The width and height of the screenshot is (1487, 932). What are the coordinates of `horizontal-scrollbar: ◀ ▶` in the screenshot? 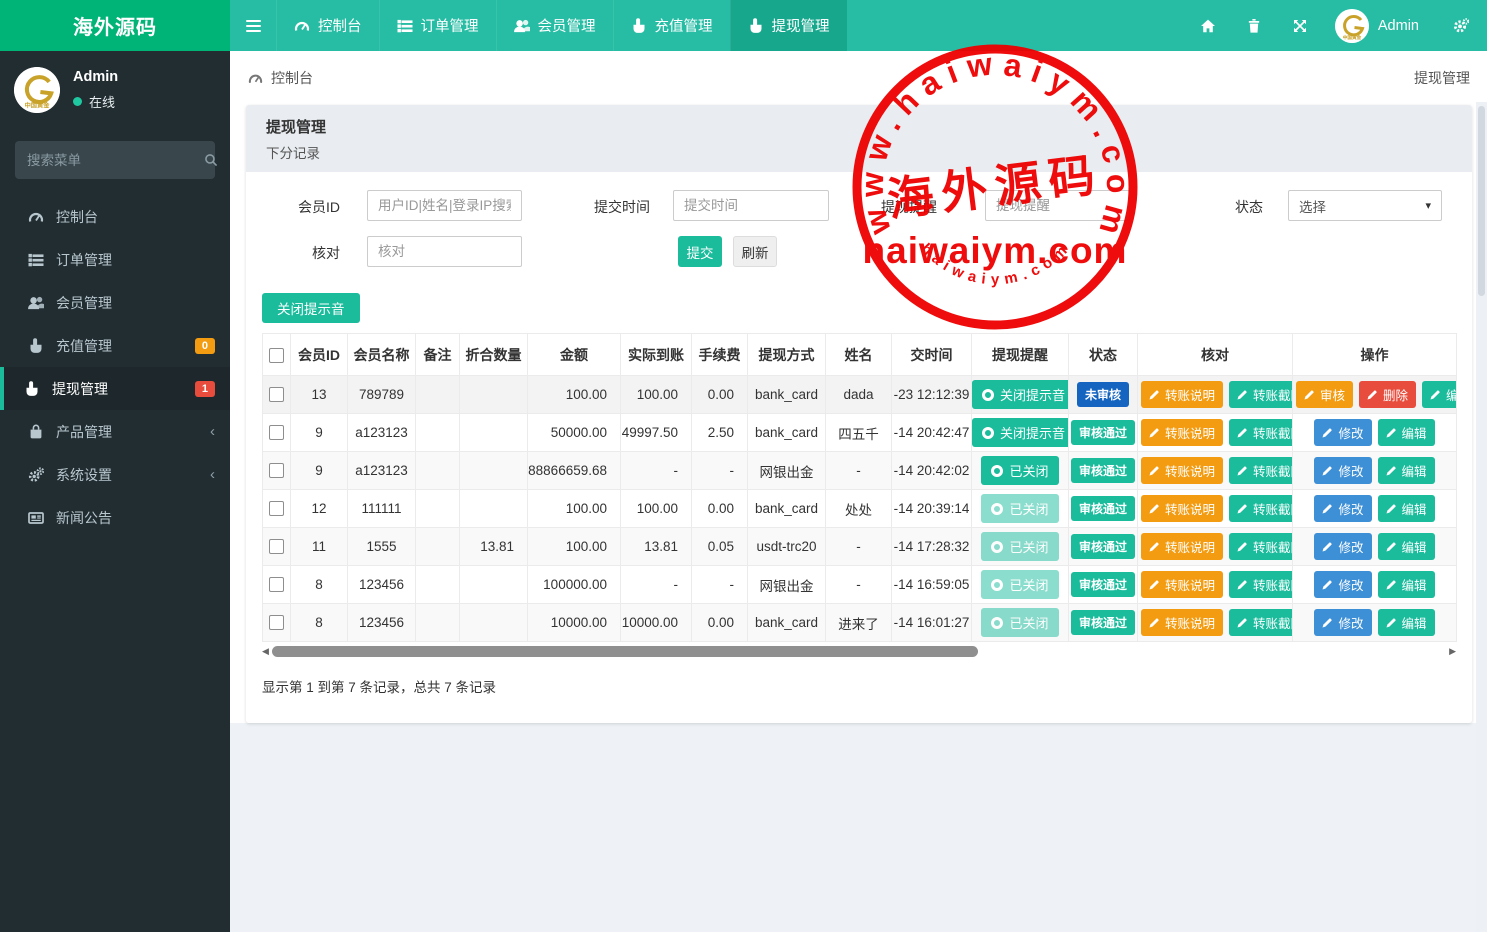 It's located at (859, 651).